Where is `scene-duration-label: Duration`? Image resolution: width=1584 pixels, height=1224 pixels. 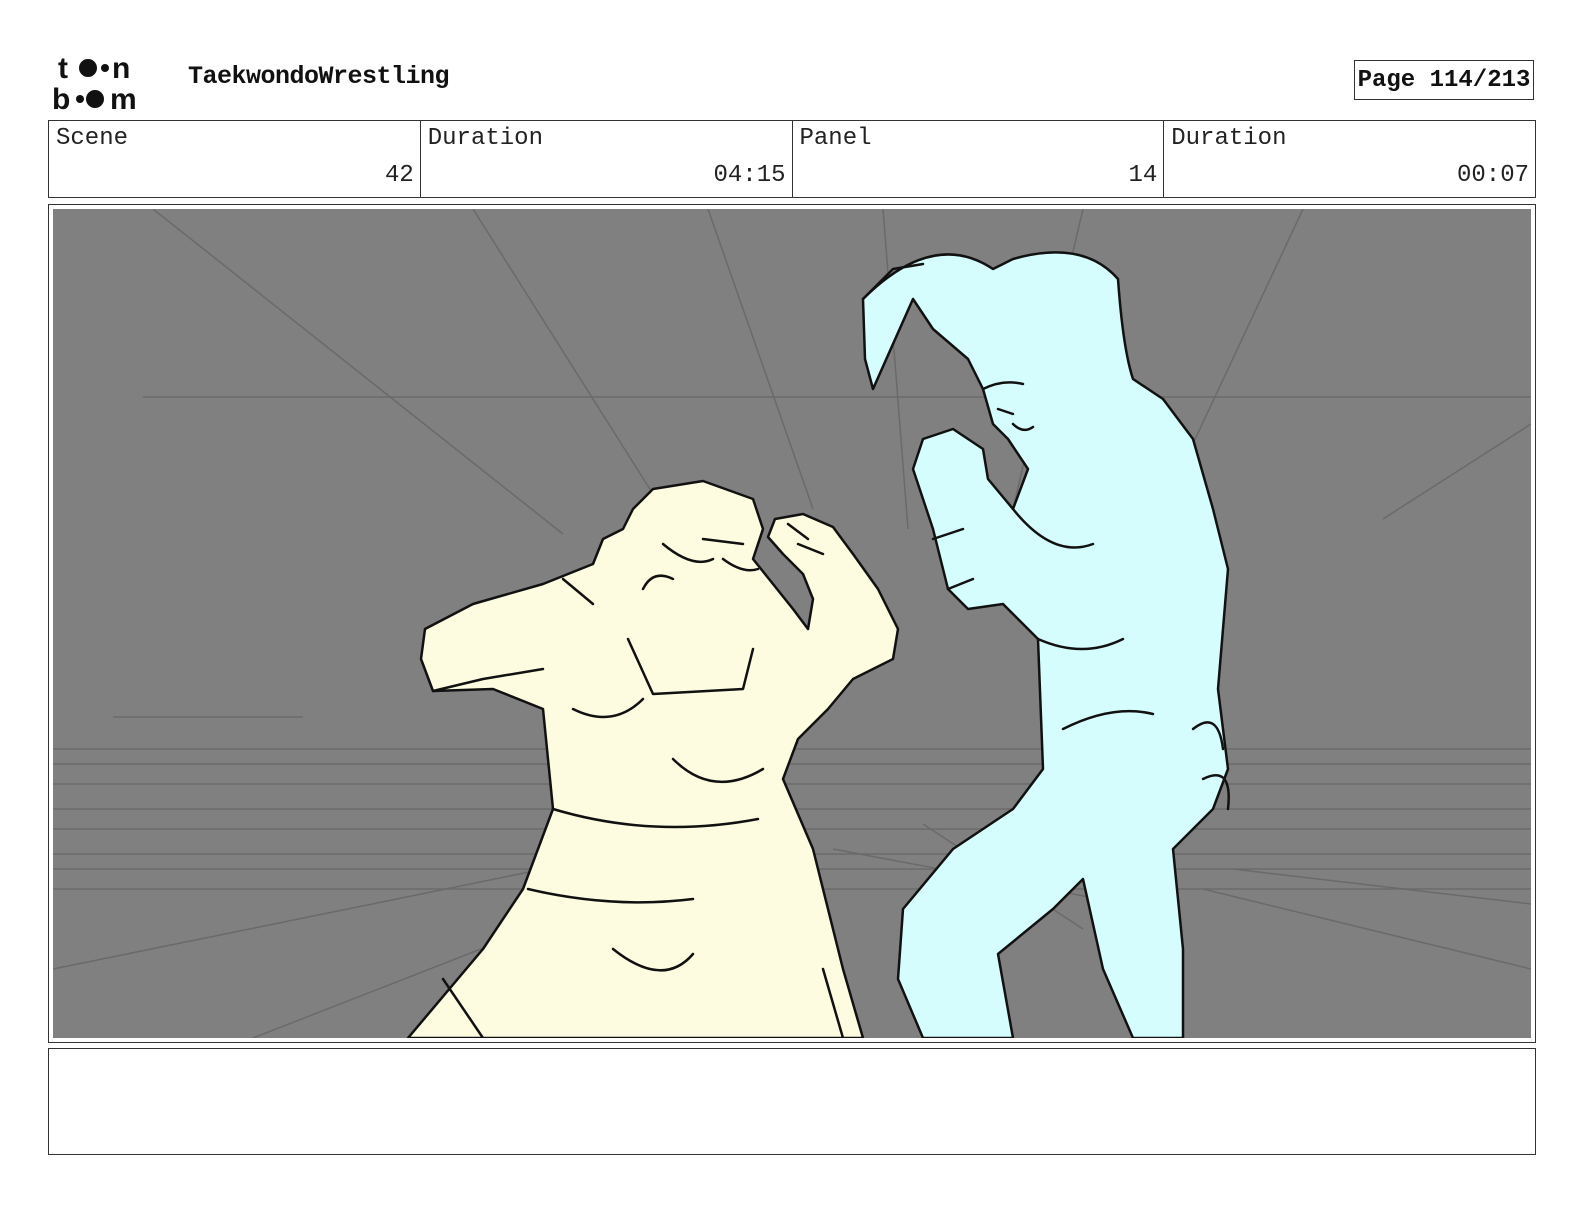 scene-duration-label: Duration is located at coordinates (485, 138).